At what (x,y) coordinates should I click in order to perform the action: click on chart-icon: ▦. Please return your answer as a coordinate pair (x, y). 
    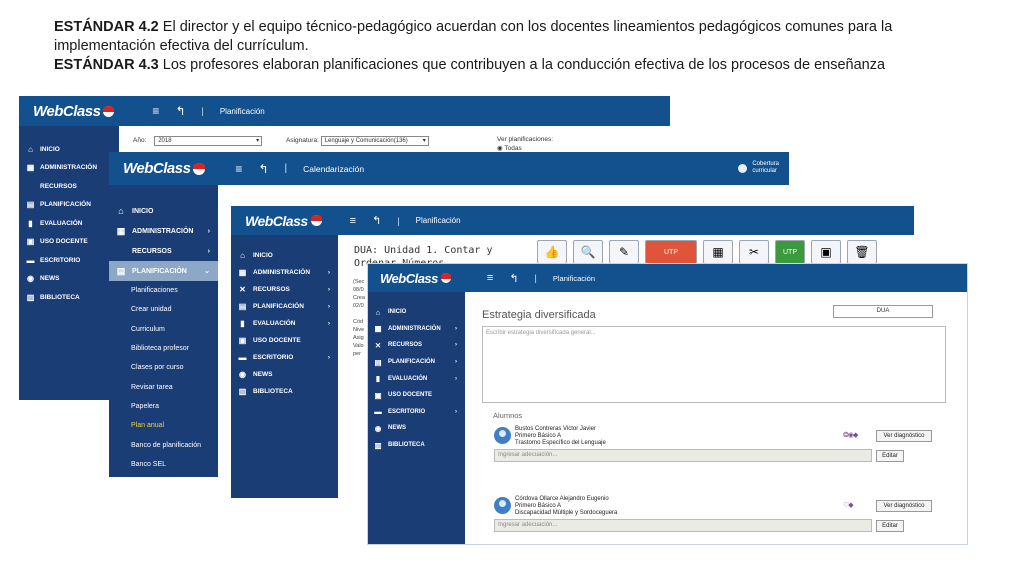
    Looking at the image, I should click on (718, 252).